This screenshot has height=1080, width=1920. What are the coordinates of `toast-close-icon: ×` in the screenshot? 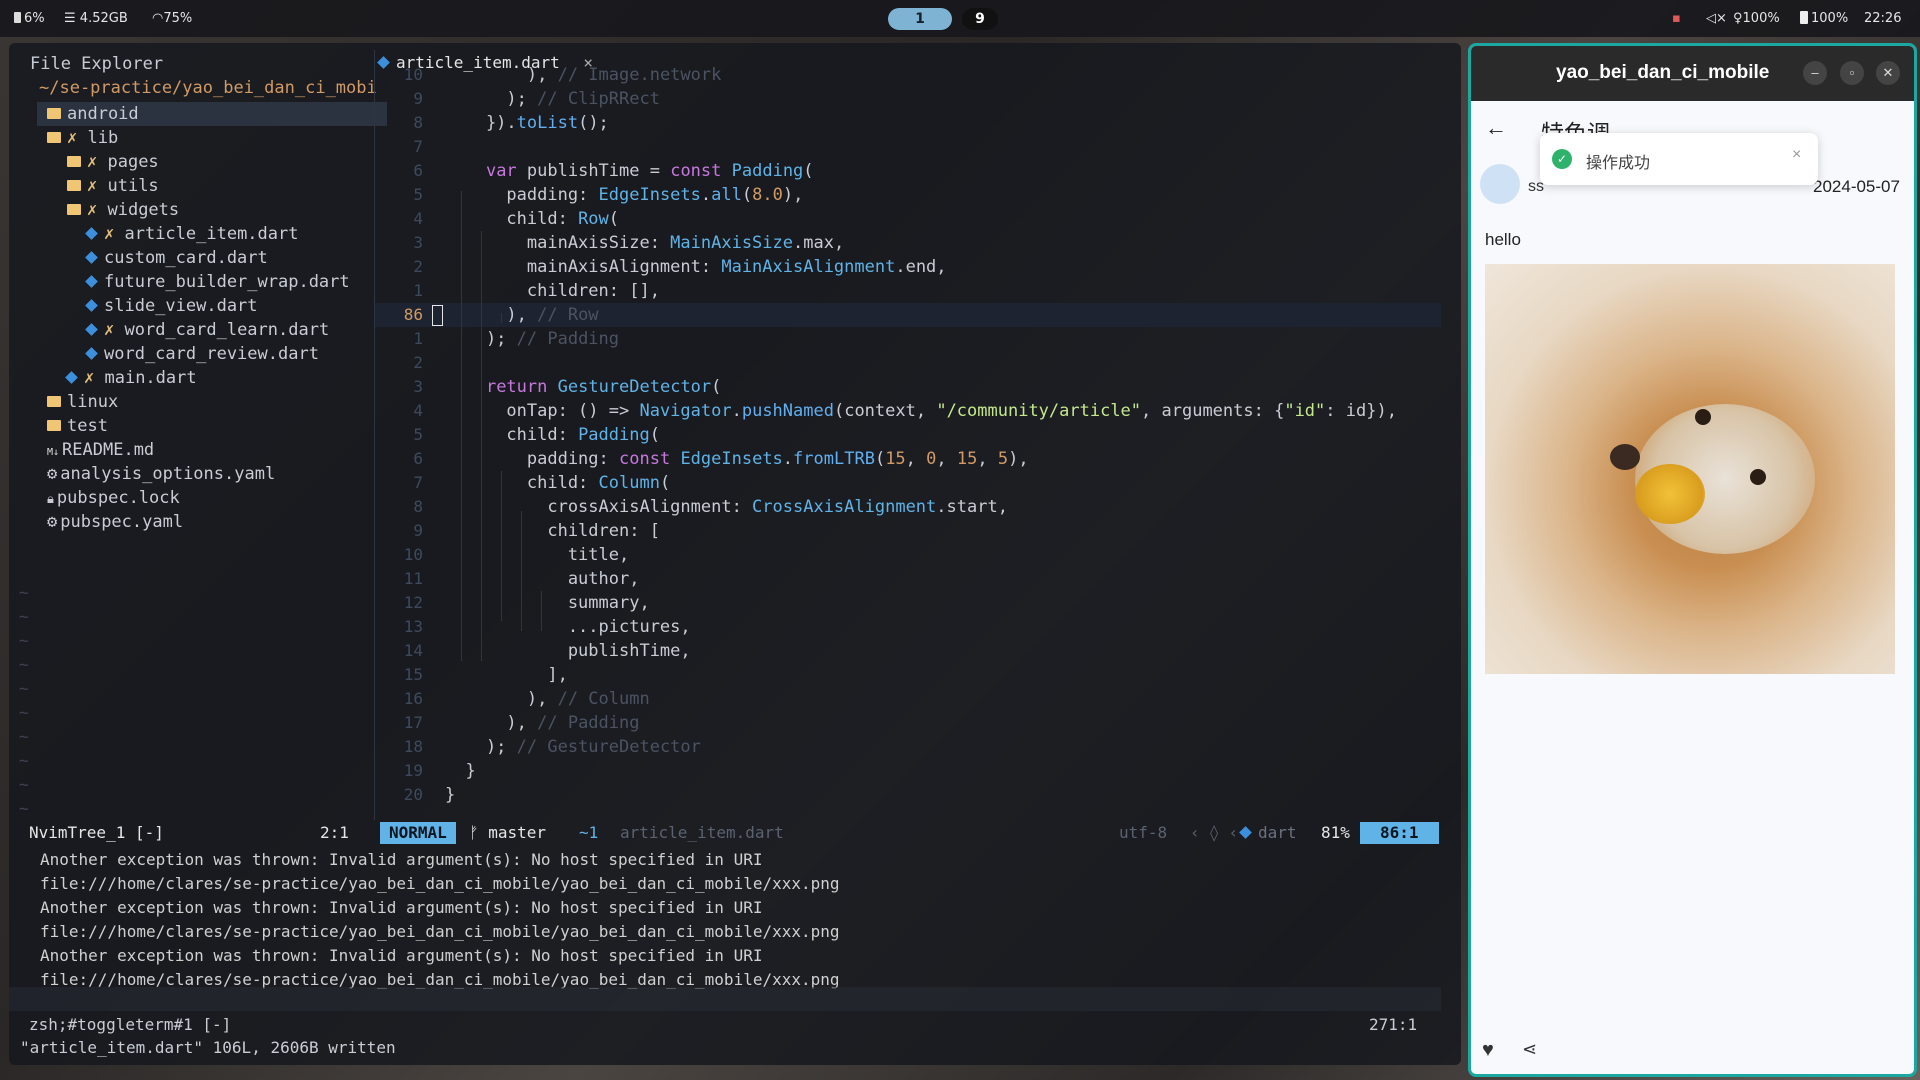 It's located at (1796, 155).